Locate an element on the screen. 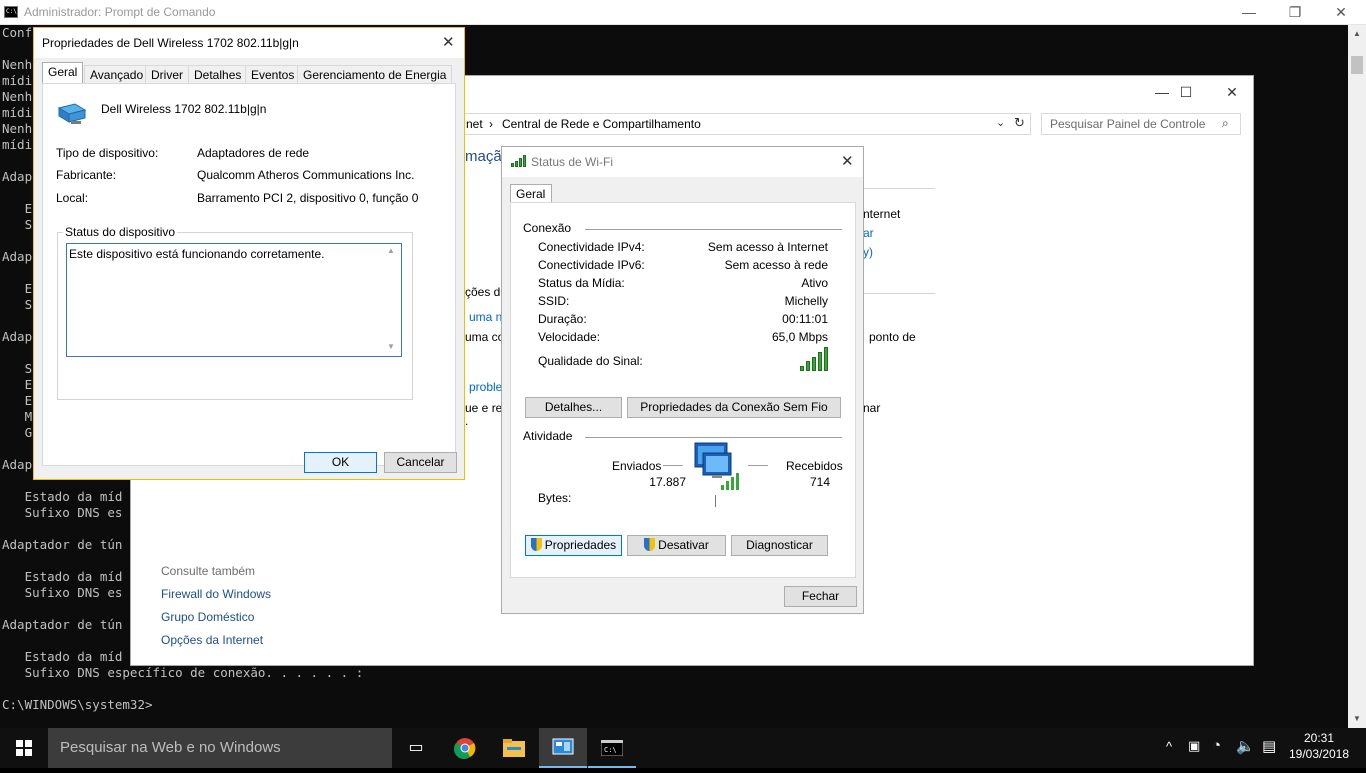  wifi-signal-icon is located at coordinates (519, 161).